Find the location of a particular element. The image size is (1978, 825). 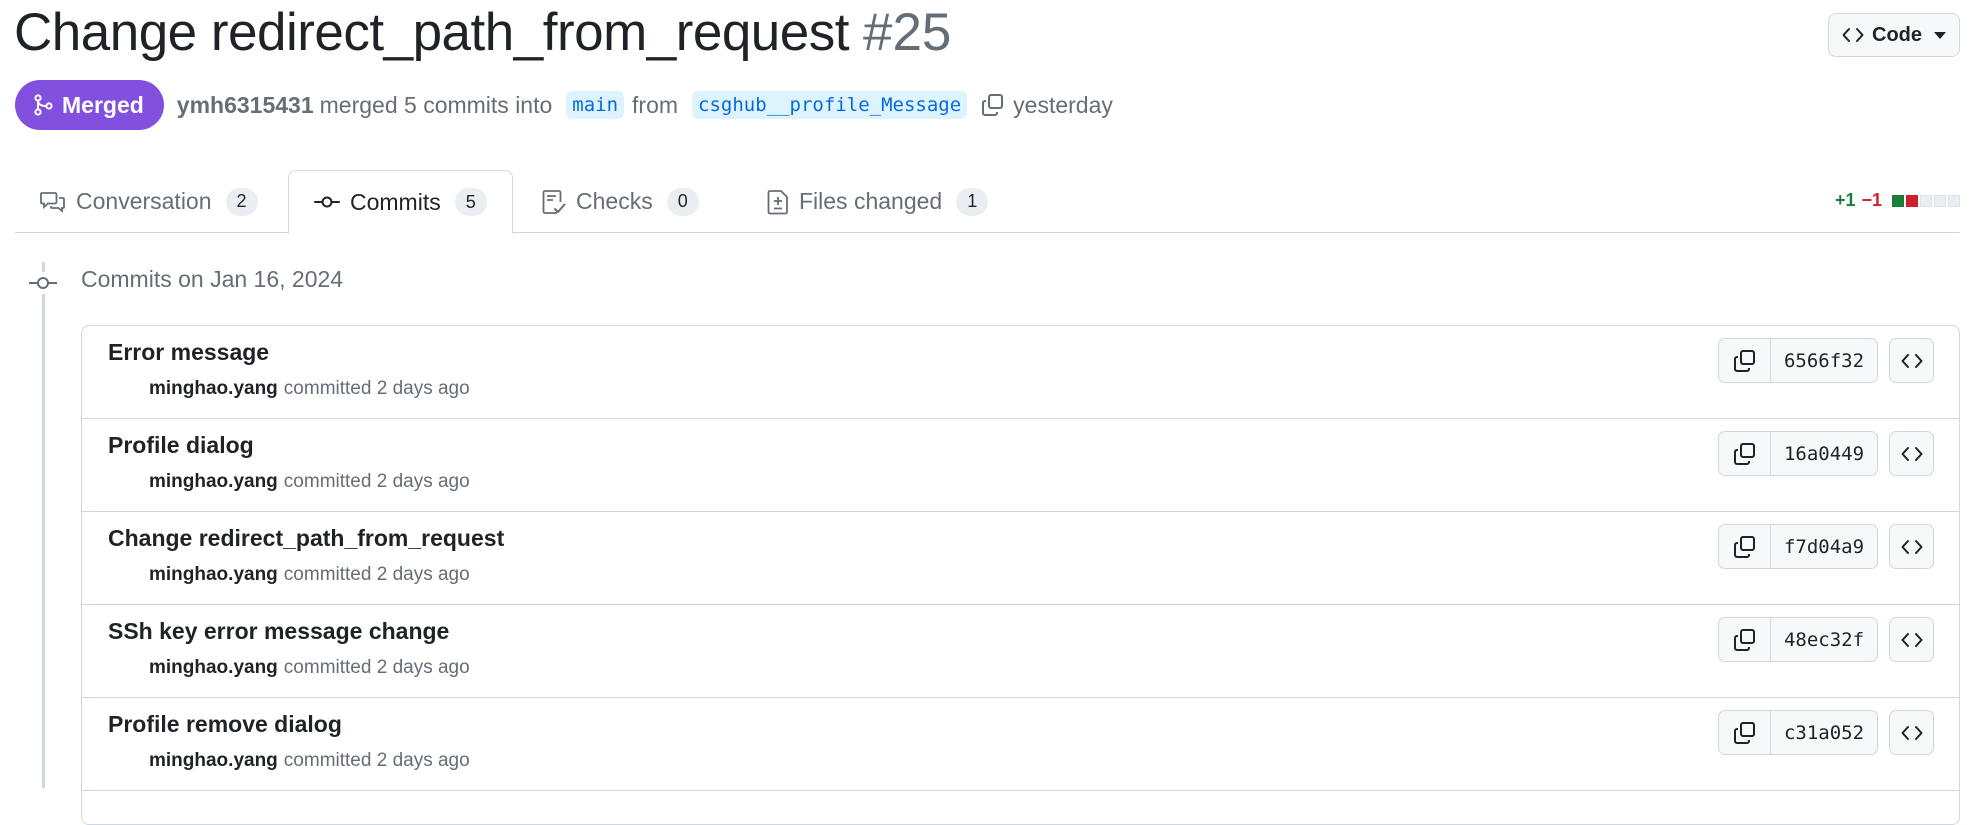

tab-label: Files changed is located at coordinates (871, 201).